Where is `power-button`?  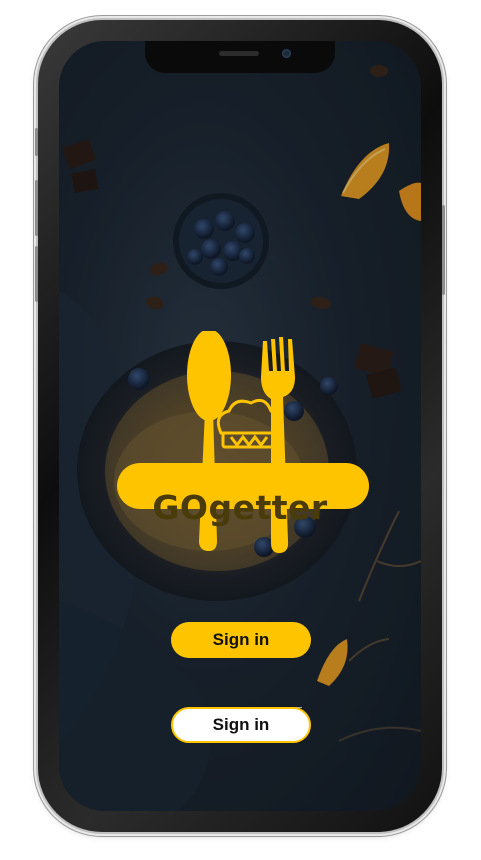
power-button is located at coordinates (443, 250).